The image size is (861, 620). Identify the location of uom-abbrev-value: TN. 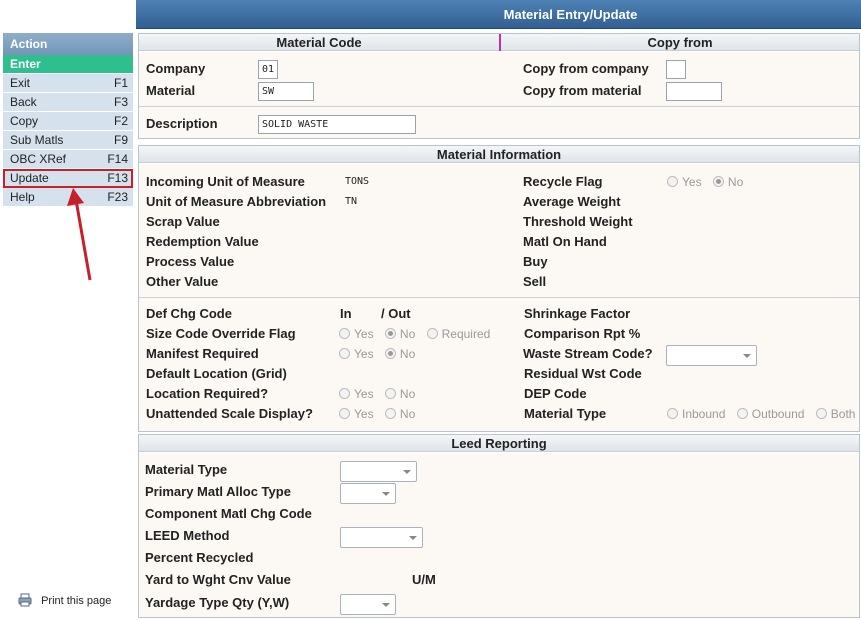
(351, 201).